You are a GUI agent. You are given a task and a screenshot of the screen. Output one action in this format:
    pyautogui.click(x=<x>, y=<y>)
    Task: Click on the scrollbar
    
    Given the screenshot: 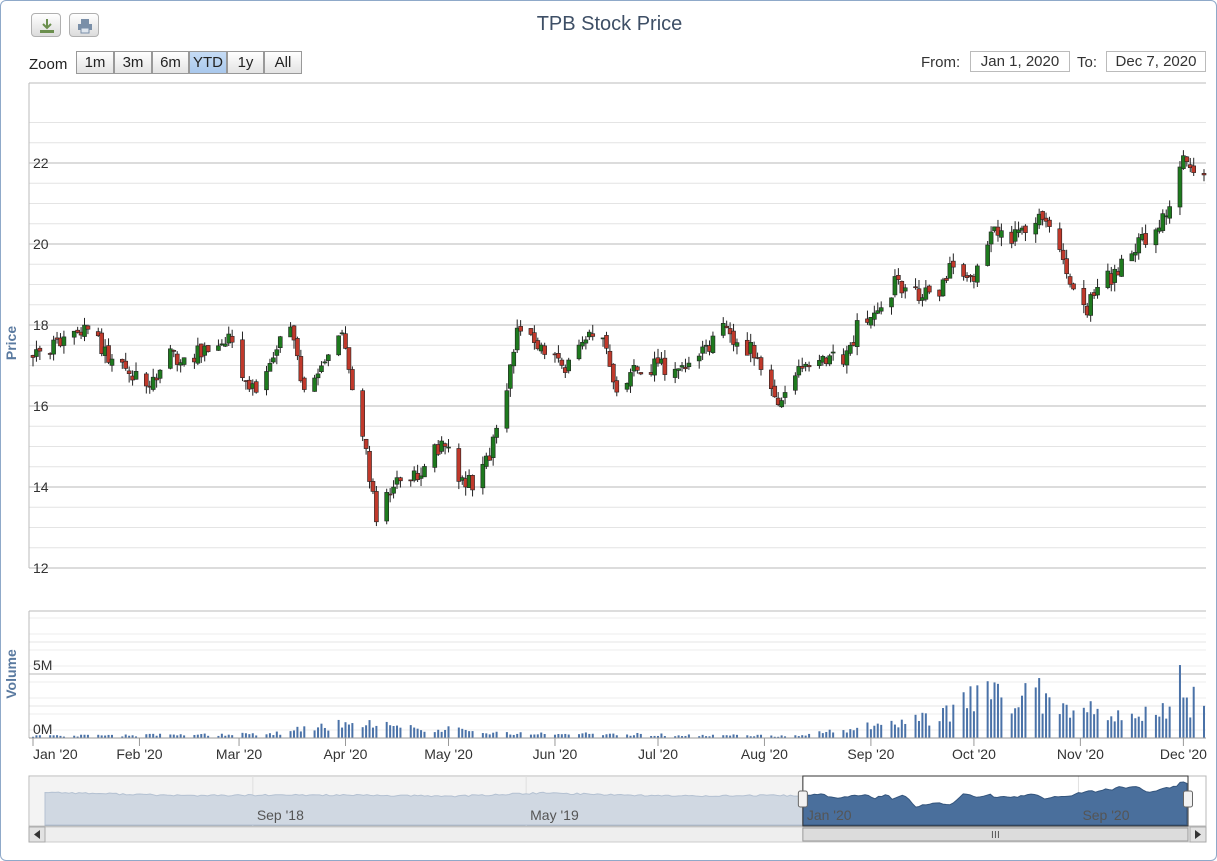 What is the action you would take?
    pyautogui.click(x=617, y=834)
    